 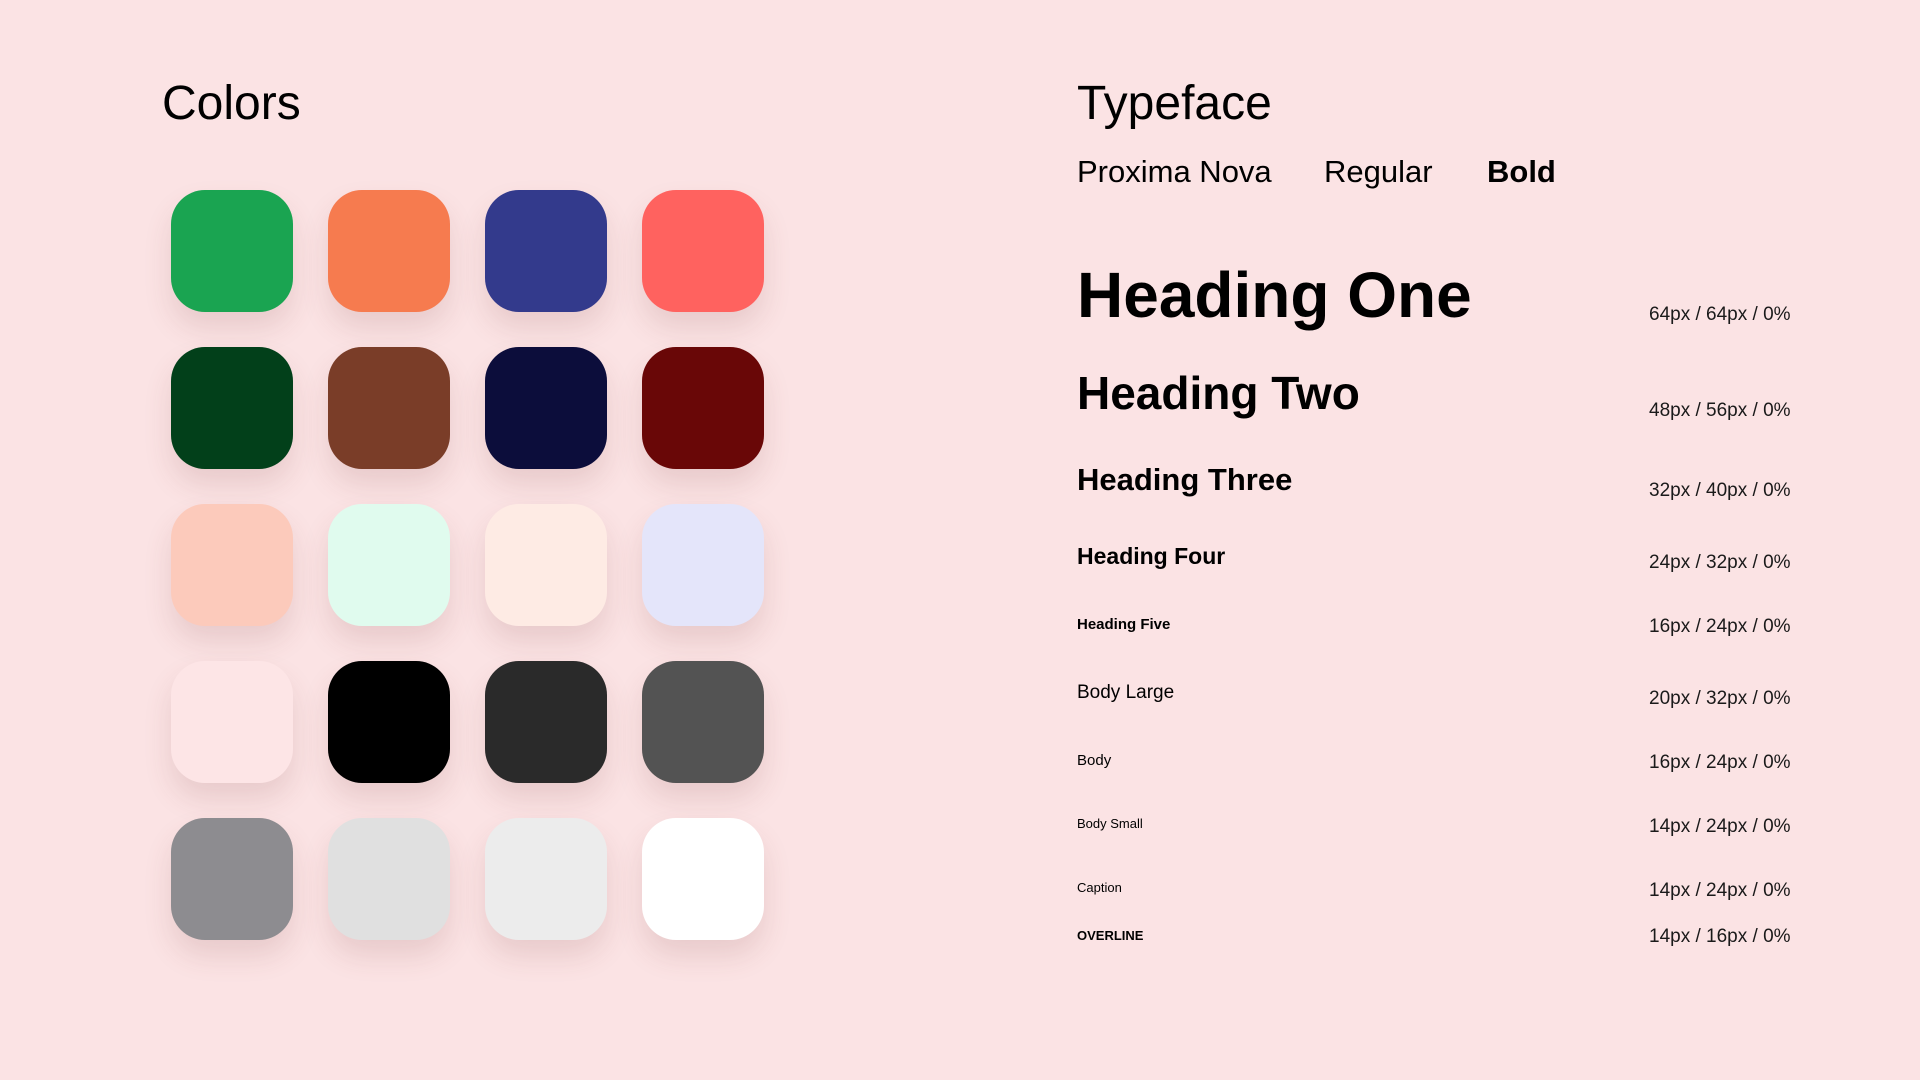 What do you see at coordinates (1185, 479) in the screenshot?
I see `type-sample-heading-three: Heading Three` at bounding box center [1185, 479].